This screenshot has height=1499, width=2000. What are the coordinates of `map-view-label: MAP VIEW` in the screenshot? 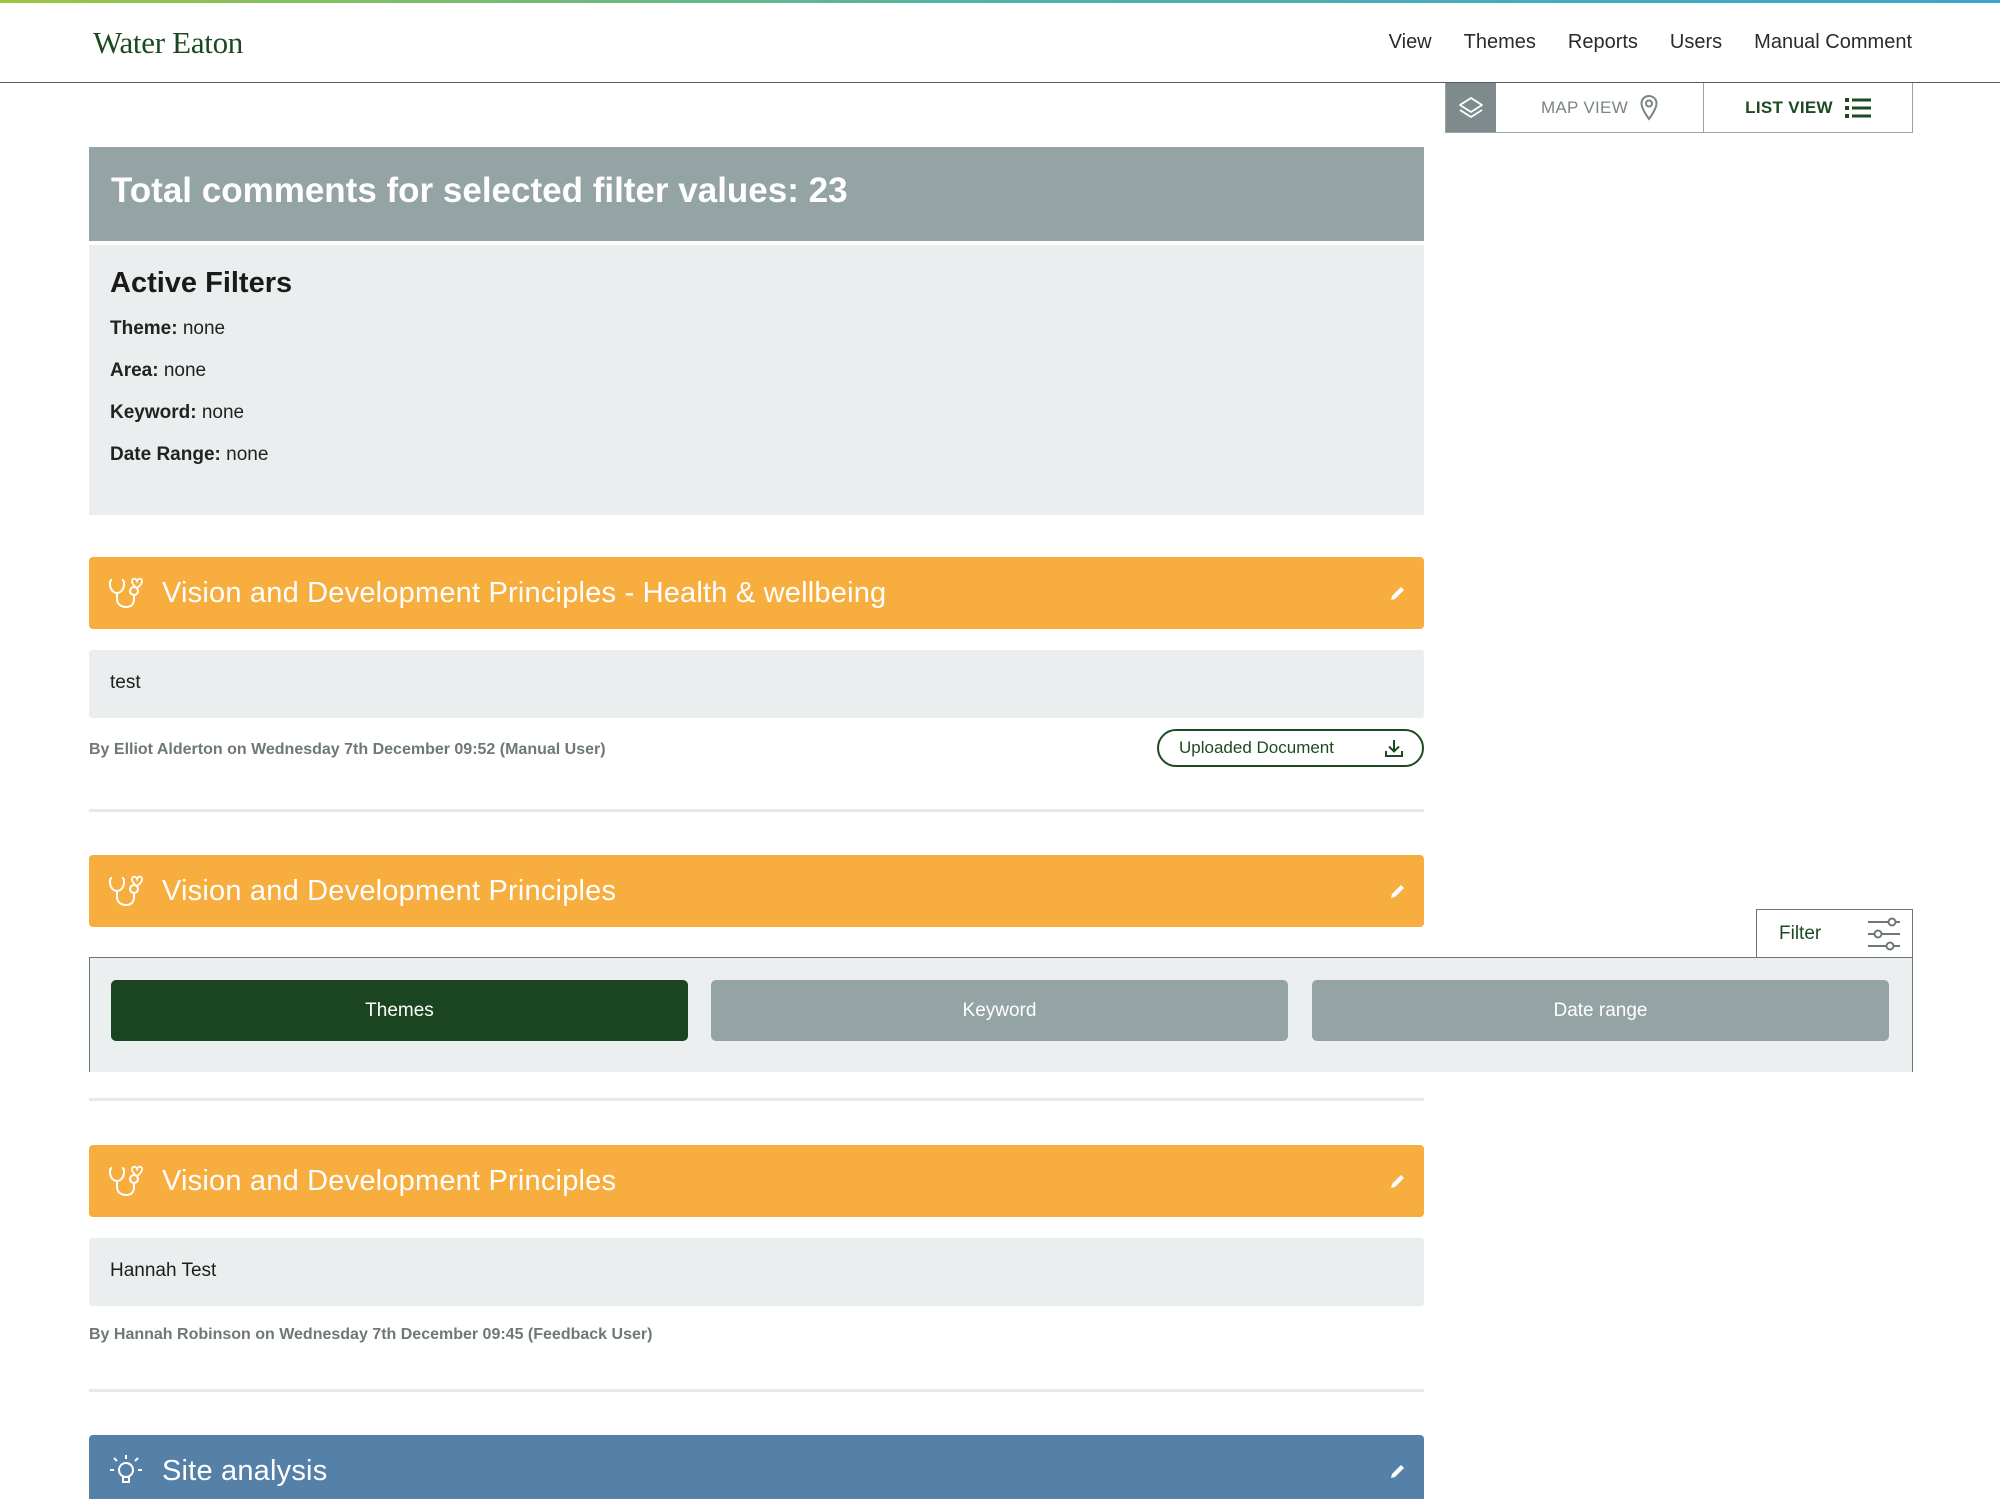 It's located at (1584, 107).